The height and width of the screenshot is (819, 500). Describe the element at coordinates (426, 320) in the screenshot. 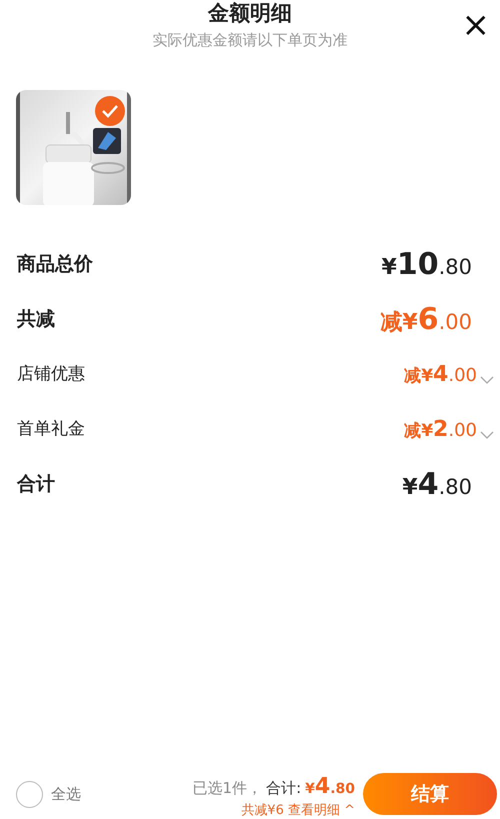

I see `price-value: 减¥6.00` at that location.